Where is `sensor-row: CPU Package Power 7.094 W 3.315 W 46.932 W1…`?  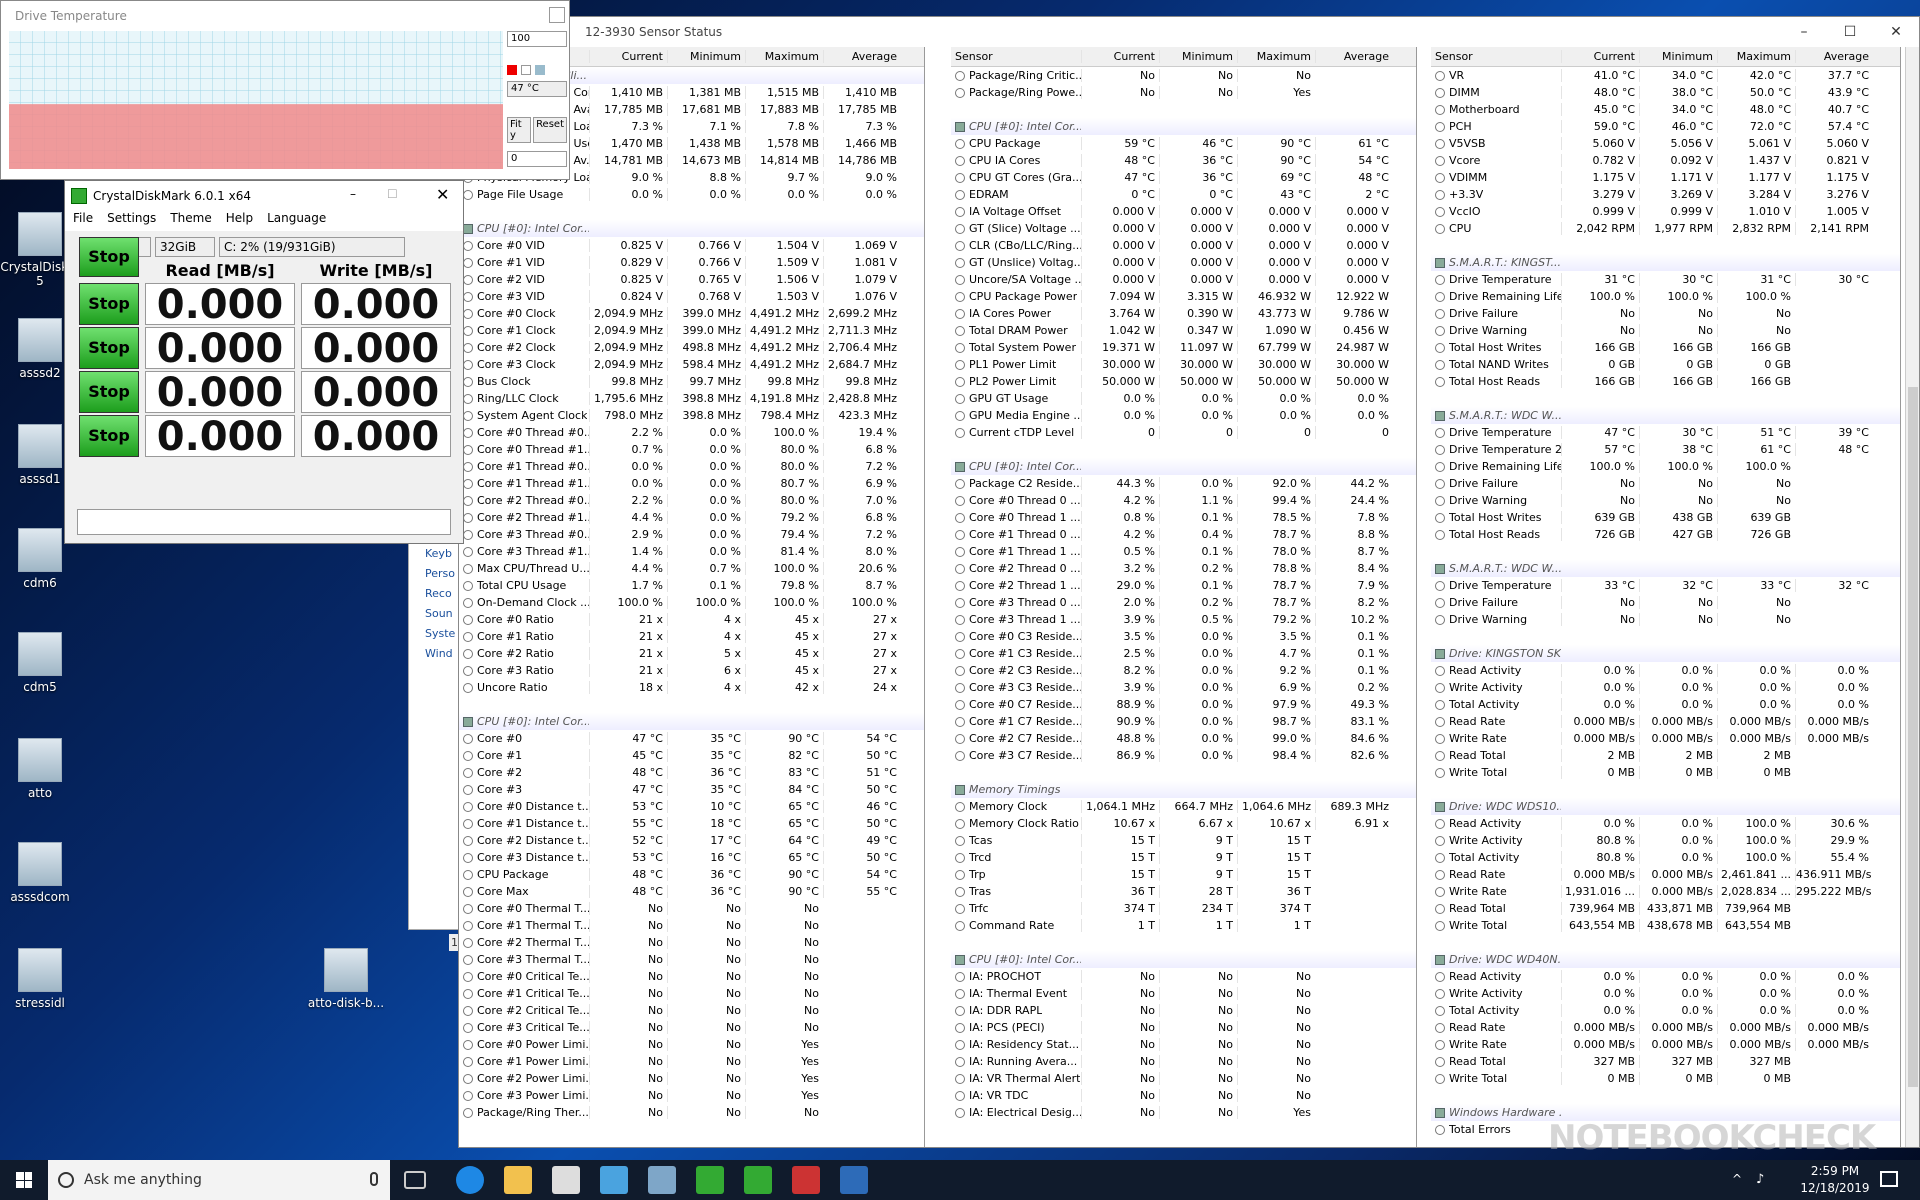
sensor-row: CPU Package Power 7.094 W 3.315 W 46.932 W1… is located at coordinates (1183, 296).